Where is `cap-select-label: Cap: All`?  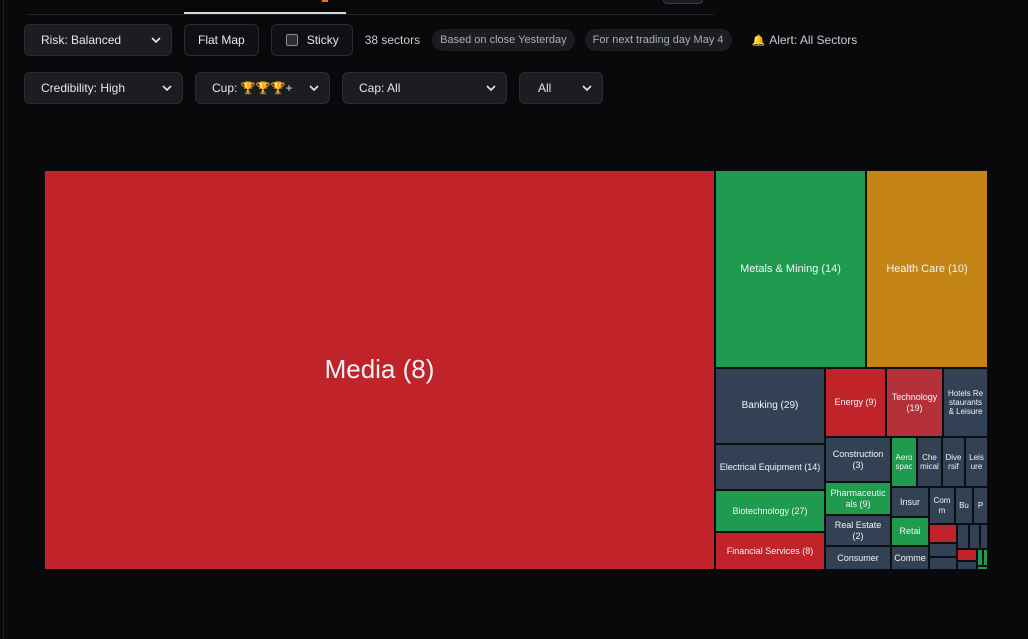 cap-select-label: Cap: All is located at coordinates (380, 88).